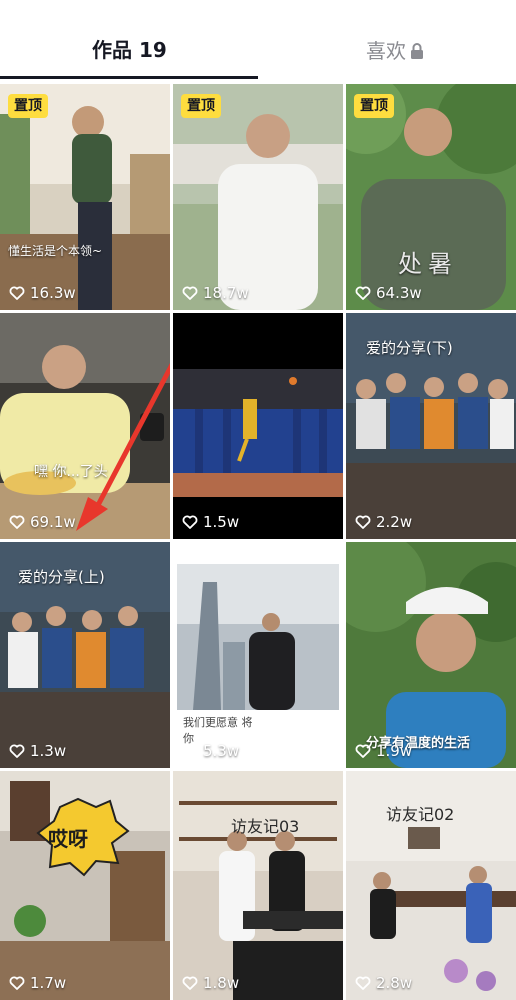 This screenshot has width=516, height=1000. I want to click on like-count: 18.7w, so click(215, 293).